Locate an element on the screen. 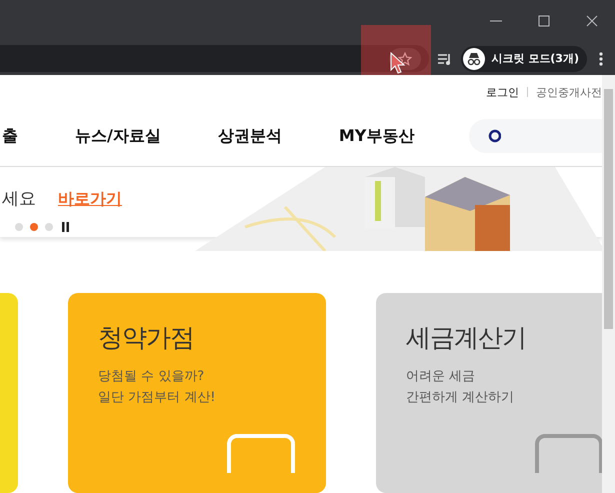 This screenshot has width=615, height=493. nav-item: 뉴스/자료실 is located at coordinates (118, 136).